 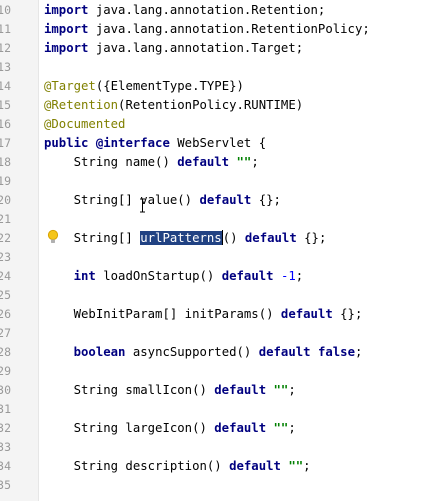 I want to click on code-line: import java.lang.annotation.Retention;, so click(x=184, y=10).